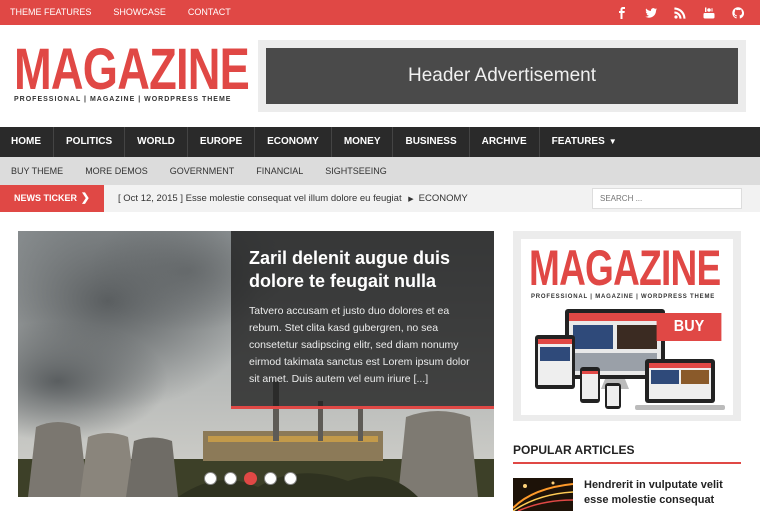  I want to click on logo-title: MAGAZINE, so click(132, 69).